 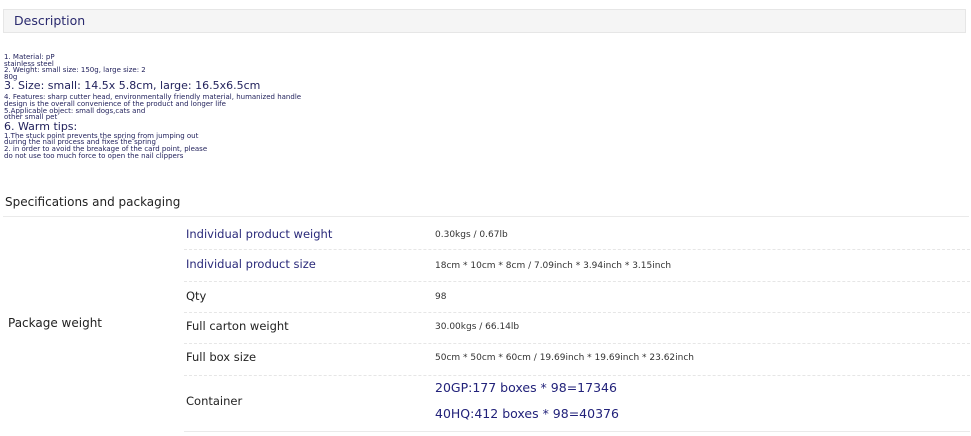 What do you see at coordinates (221, 357) in the screenshot?
I see `spec-key: Full box size` at bounding box center [221, 357].